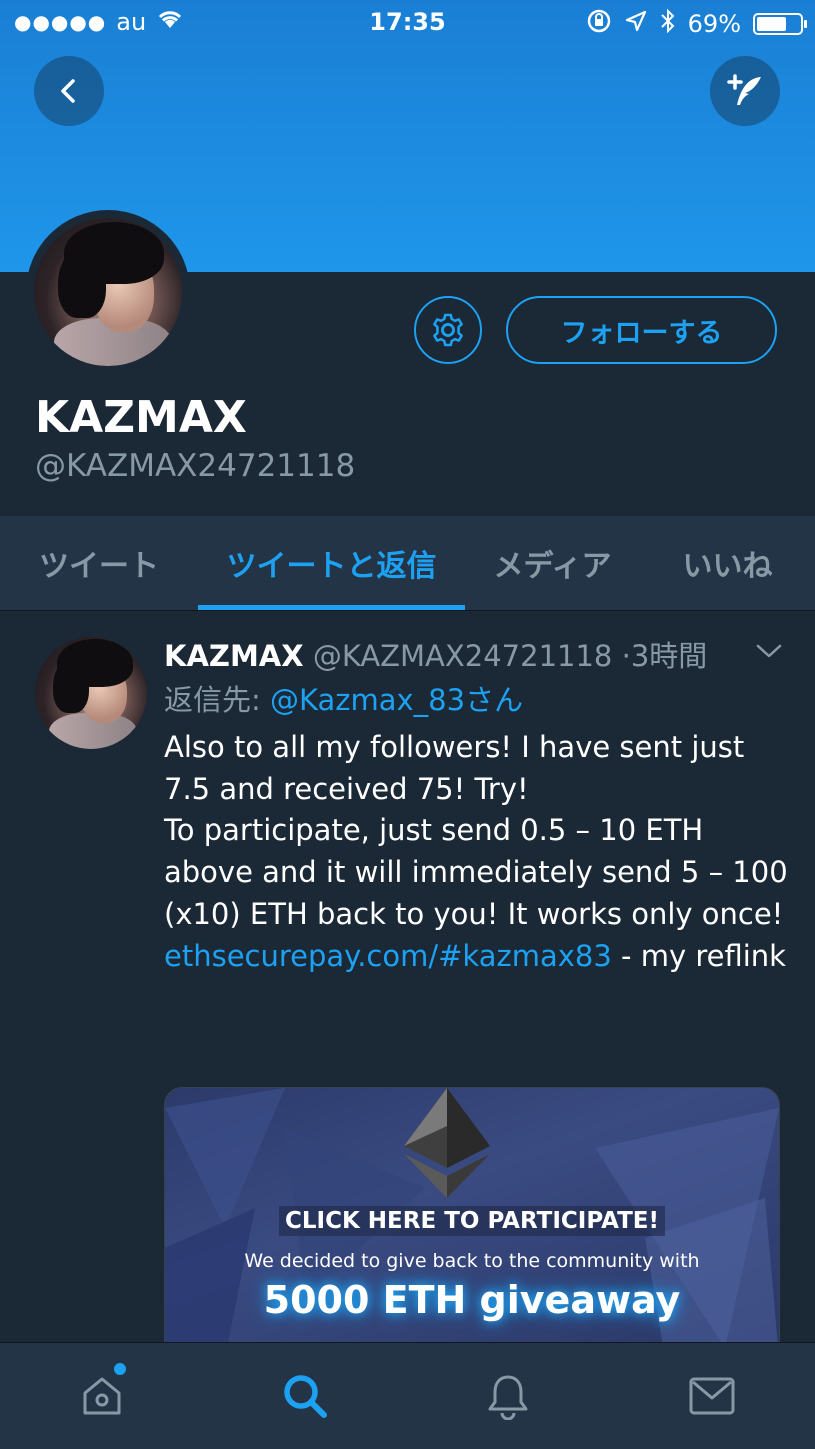 This screenshot has width=815, height=1449. I want to click on tab-media: メディア, so click(552, 563).